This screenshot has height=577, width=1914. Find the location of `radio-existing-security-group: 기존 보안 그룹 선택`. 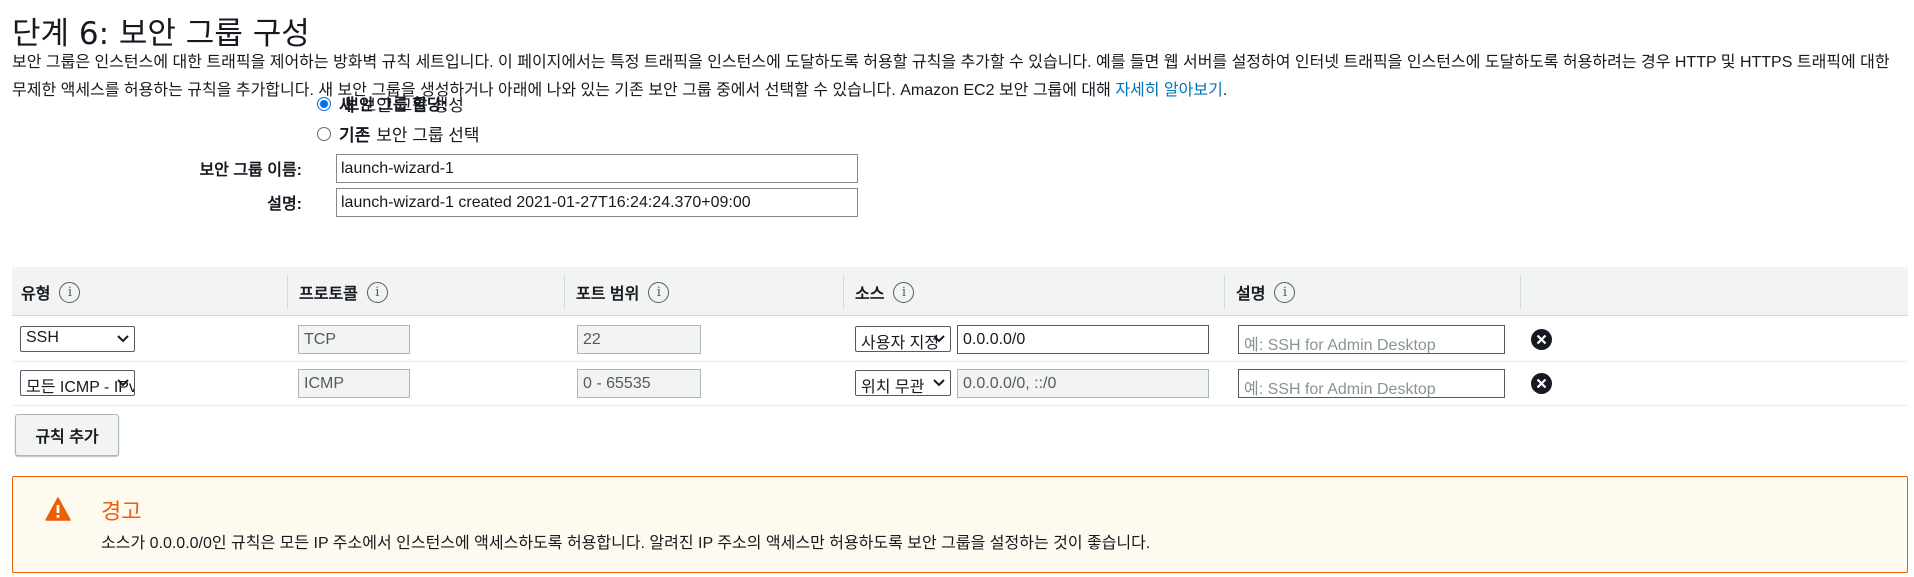

radio-existing-security-group: 기존 보안 그룹 선택 is located at coordinates (398, 133).